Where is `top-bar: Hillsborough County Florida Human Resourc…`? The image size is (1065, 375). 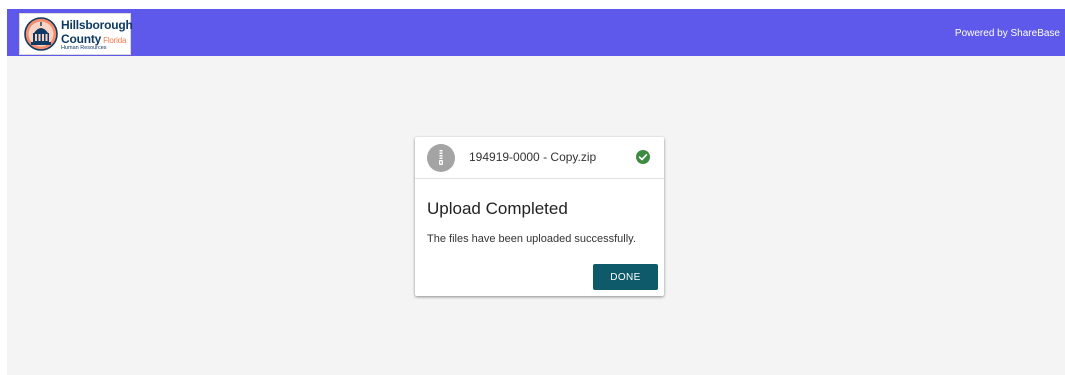 top-bar: Hillsborough County Florida Human Resourc… is located at coordinates (536, 32).